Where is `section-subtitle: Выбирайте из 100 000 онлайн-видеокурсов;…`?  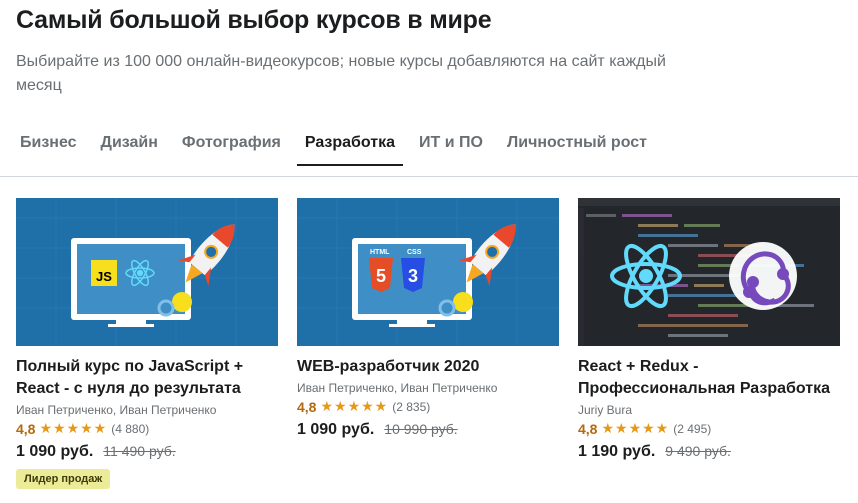 section-subtitle: Выбирайте из 100 000 онлайн-видеокурсов;… is located at coordinates (341, 73).